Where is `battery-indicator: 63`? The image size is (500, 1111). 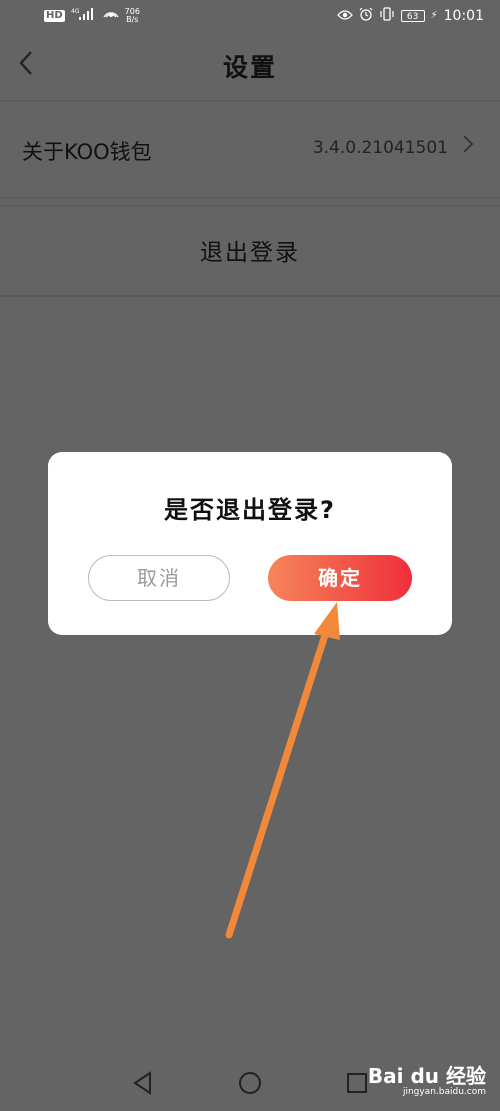
battery-indicator: 63 is located at coordinates (412, 15).